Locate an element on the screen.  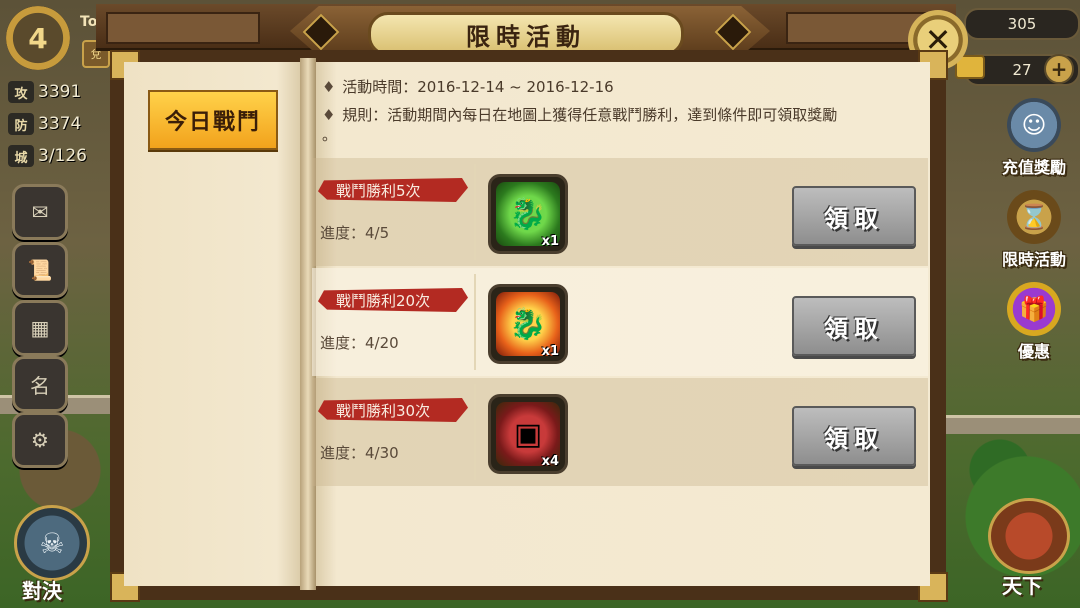
tab-today-battle: 今日戰鬥 is located at coordinates (213, 120).